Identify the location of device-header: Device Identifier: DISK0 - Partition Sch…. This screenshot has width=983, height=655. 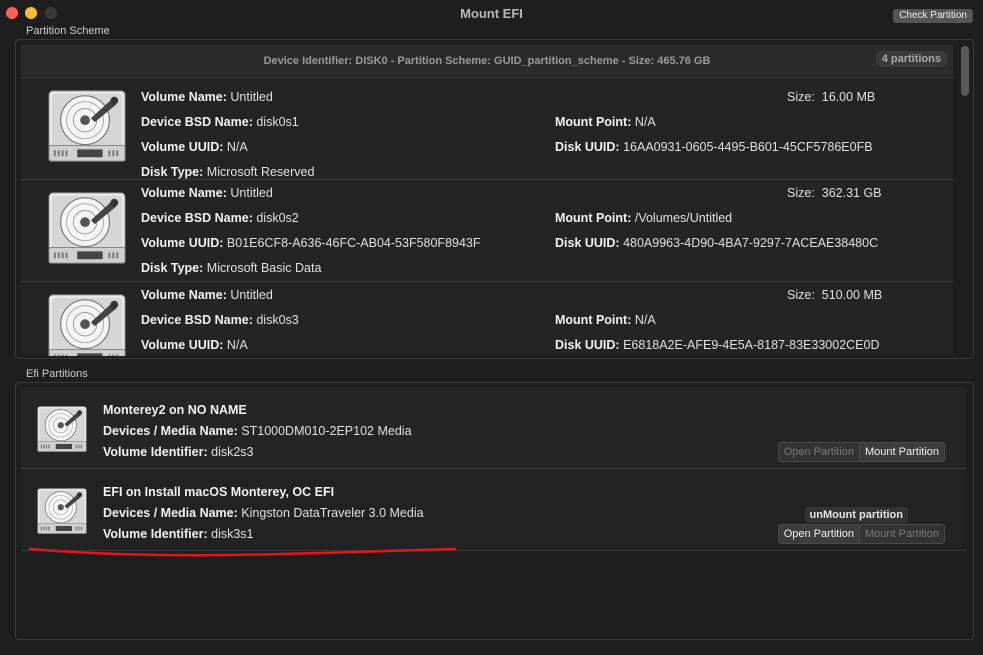
(487, 60).